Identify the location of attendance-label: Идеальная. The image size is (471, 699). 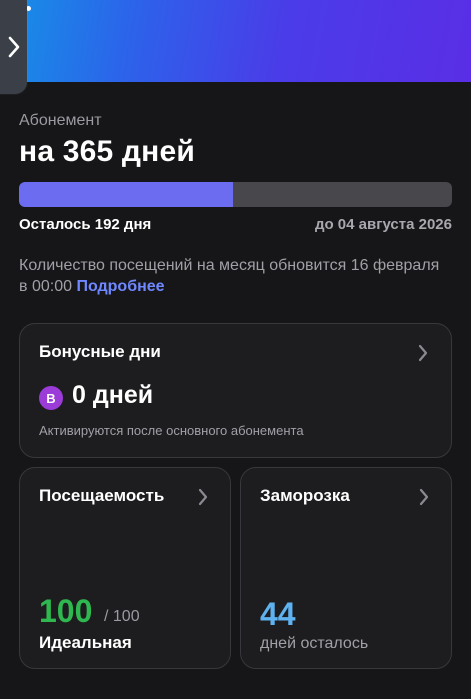
(85, 642).